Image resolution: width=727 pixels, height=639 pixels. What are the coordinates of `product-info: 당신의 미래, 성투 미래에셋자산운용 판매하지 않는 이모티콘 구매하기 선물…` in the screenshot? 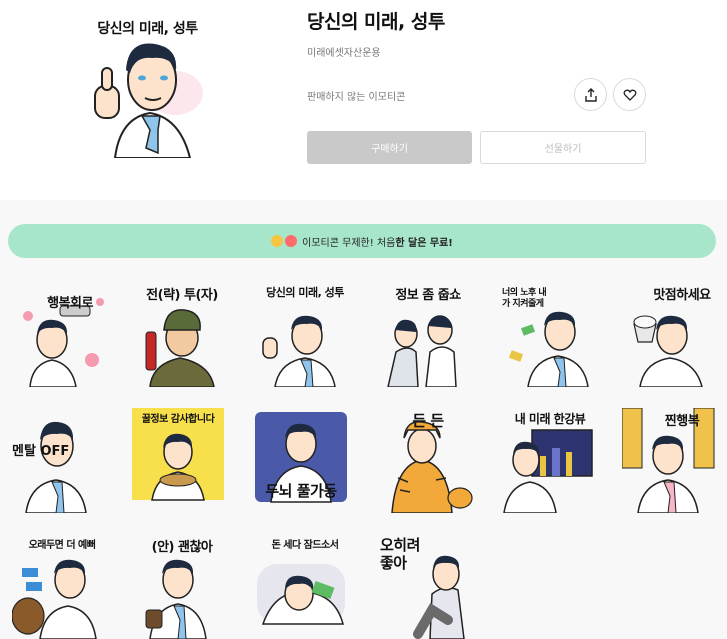 It's located at (477, 86).